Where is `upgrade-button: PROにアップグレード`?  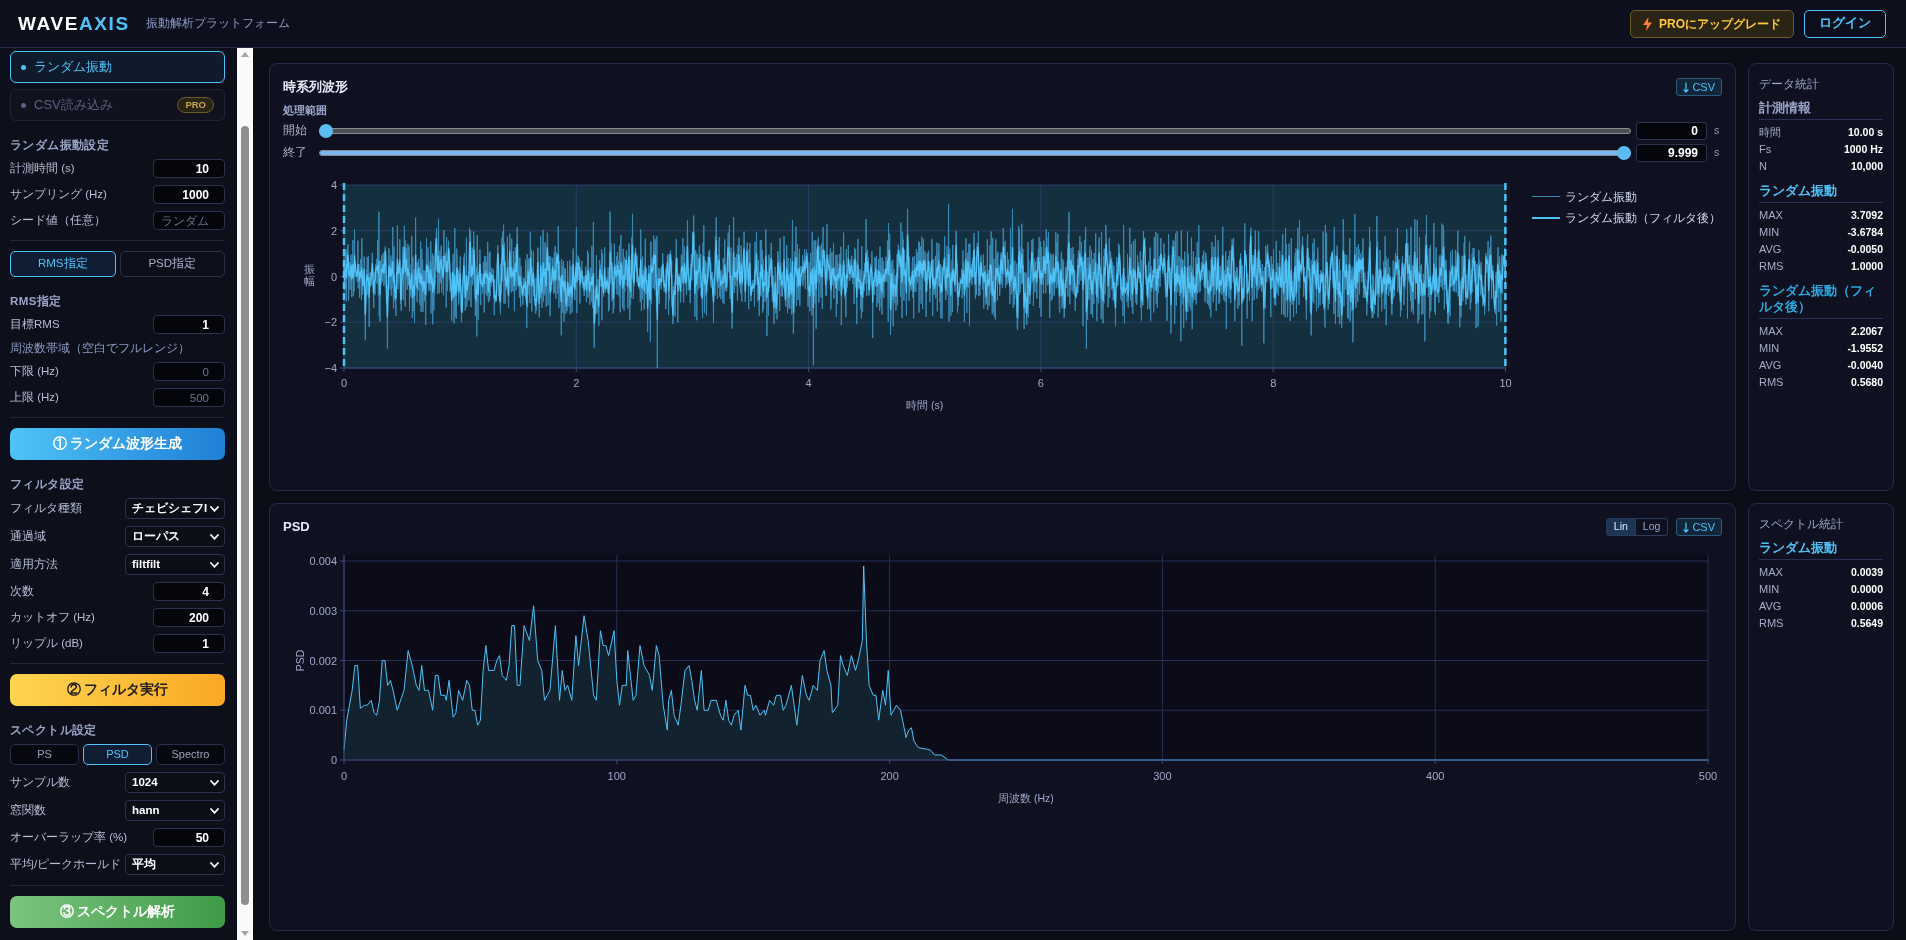
upgrade-button: PROにアップグレード is located at coordinates (1712, 23).